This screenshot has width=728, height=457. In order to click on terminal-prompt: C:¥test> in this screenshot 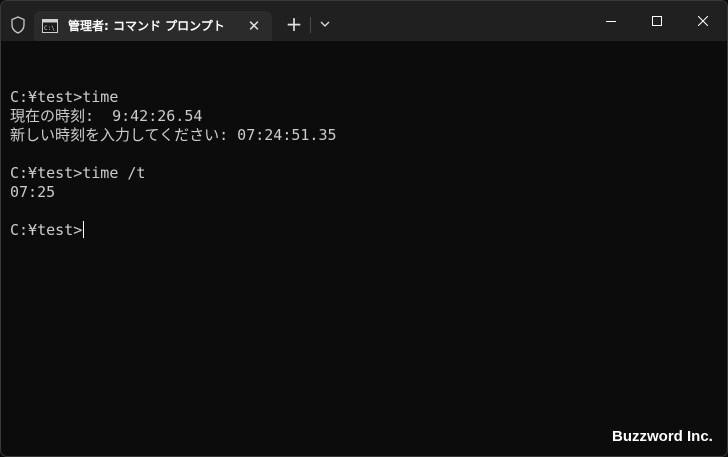, I will do `click(46, 230)`.